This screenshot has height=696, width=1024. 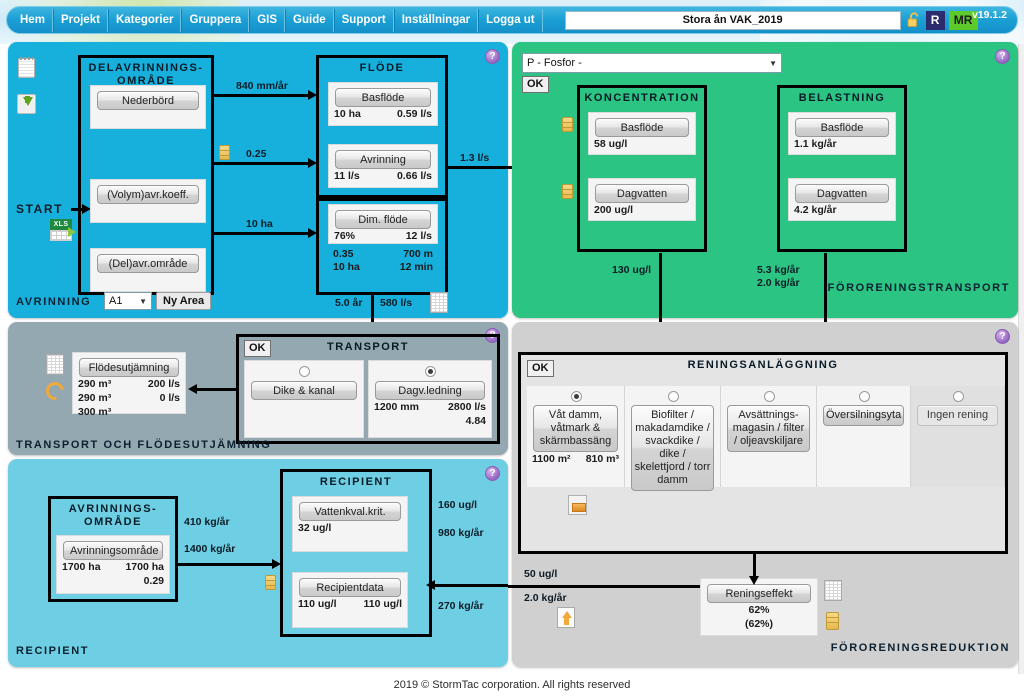 What do you see at coordinates (430, 390) in the screenshot?
I see `dagvledning-button: Dagv.ledning` at bounding box center [430, 390].